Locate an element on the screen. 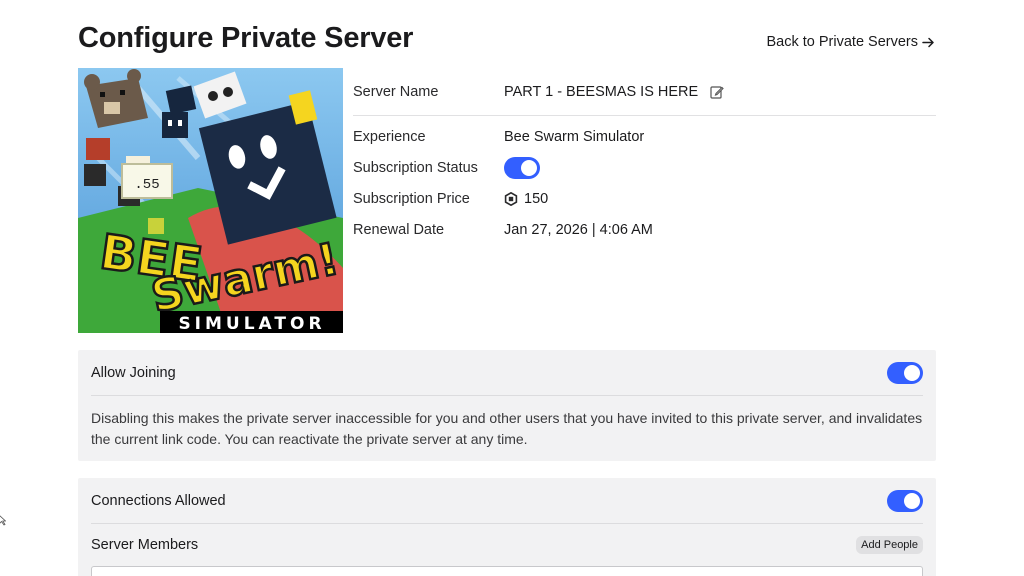 This screenshot has height=576, width=1024. thumbnail-art: .55 BEE Swarm! SIMULATOR is located at coordinates (210, 200).